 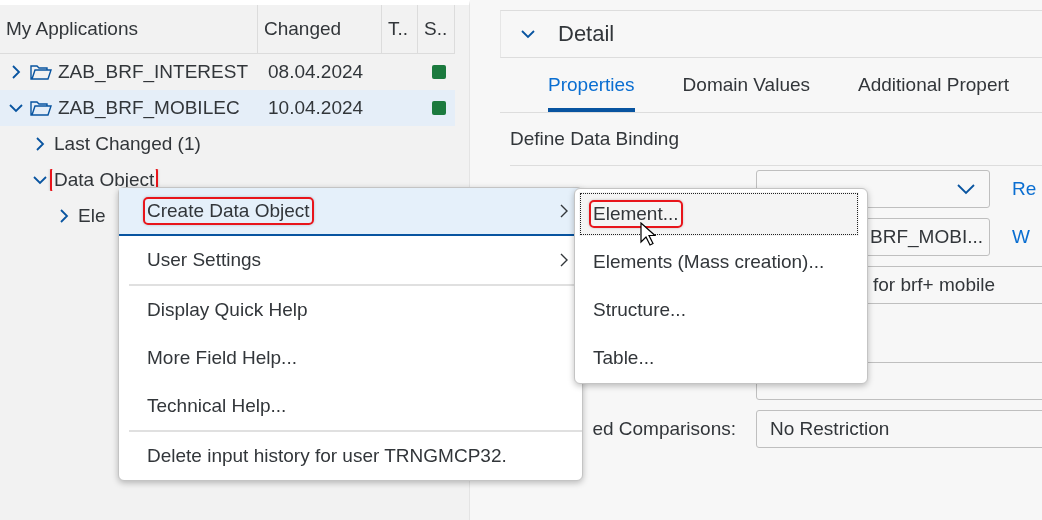 What do you see at coordinates (586, 34) in the screenshot?
I see `panel-title: Detail` at bounding box center [586, 34].